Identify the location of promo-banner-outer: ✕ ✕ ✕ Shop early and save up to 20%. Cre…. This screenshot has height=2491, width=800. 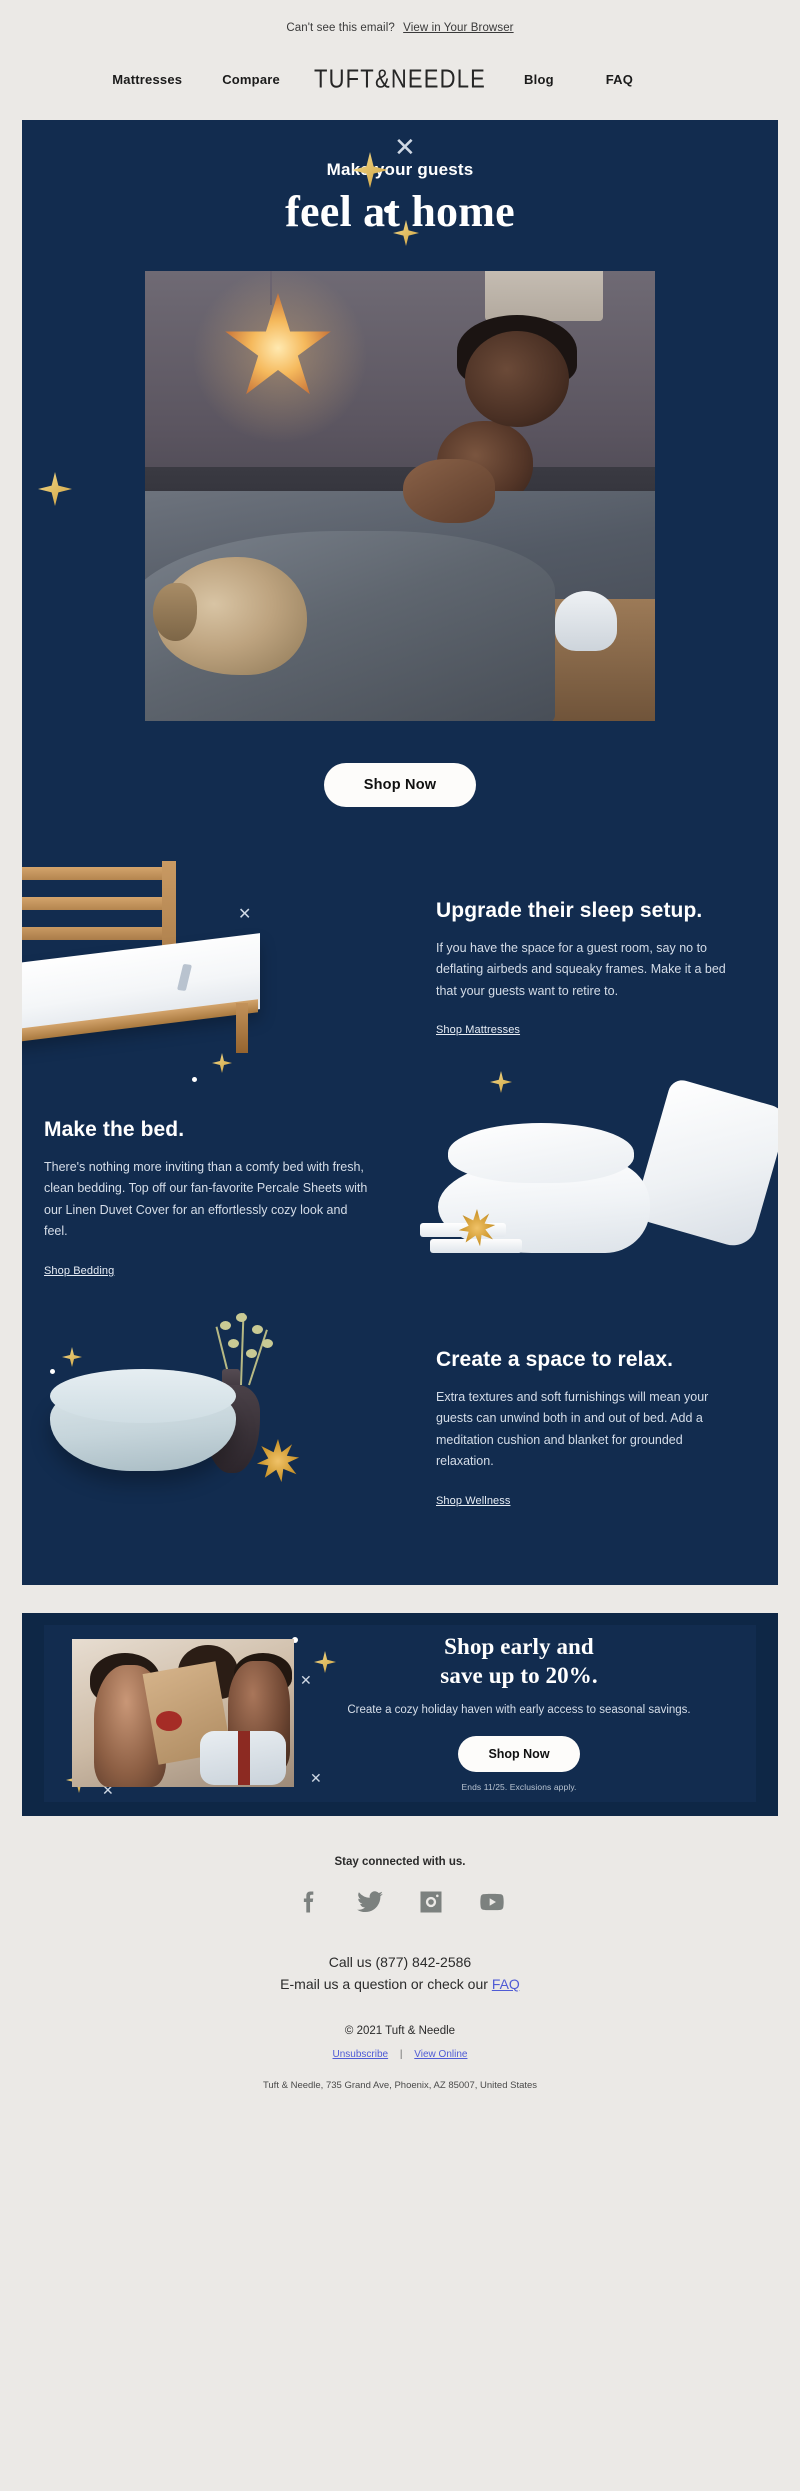
(400, 1714).